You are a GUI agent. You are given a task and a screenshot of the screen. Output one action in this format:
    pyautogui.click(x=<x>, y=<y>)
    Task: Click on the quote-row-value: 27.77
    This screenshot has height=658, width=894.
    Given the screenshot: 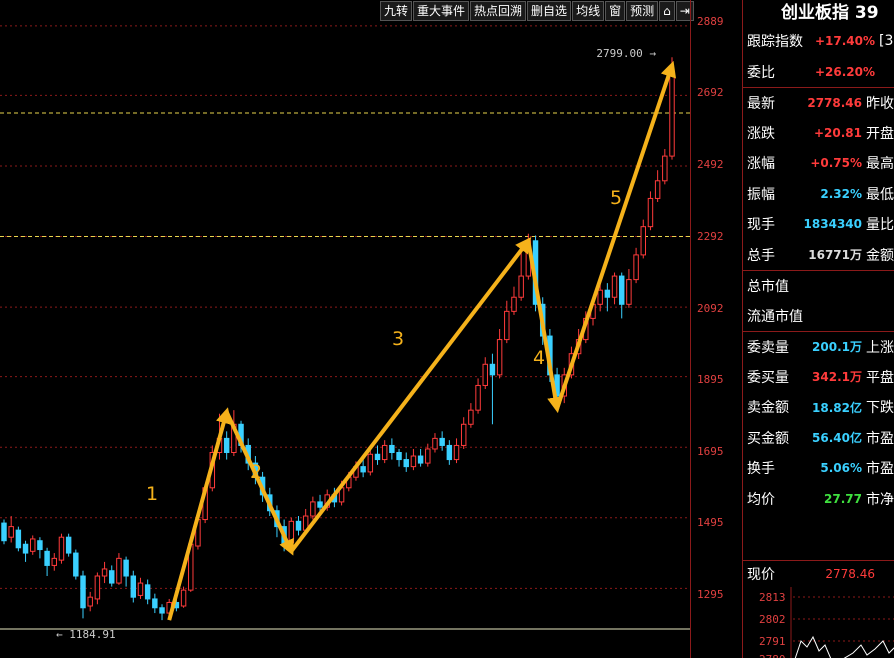 What is the action you would take?
    pyautogui.click(x=843, y=498)
    